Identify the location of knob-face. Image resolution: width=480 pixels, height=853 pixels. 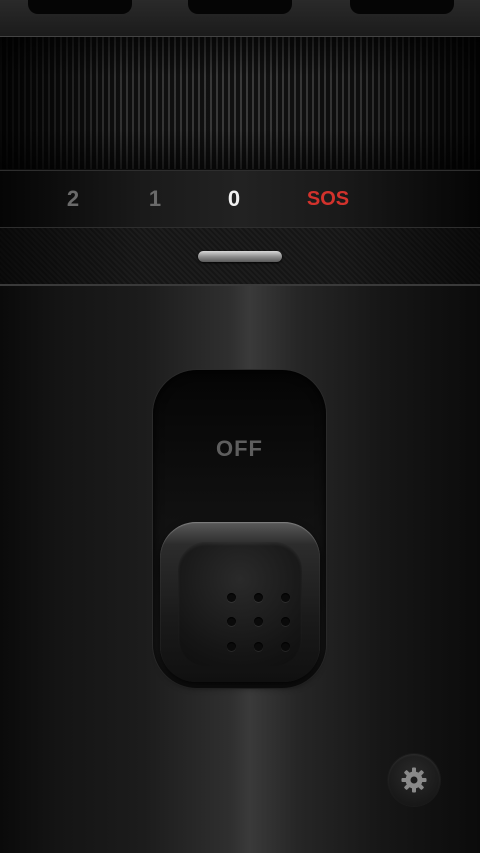
(240, 604).